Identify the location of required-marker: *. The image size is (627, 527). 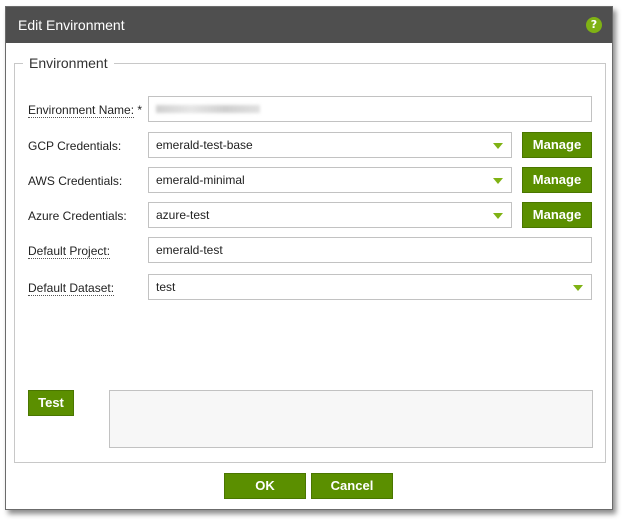
(140, 110).